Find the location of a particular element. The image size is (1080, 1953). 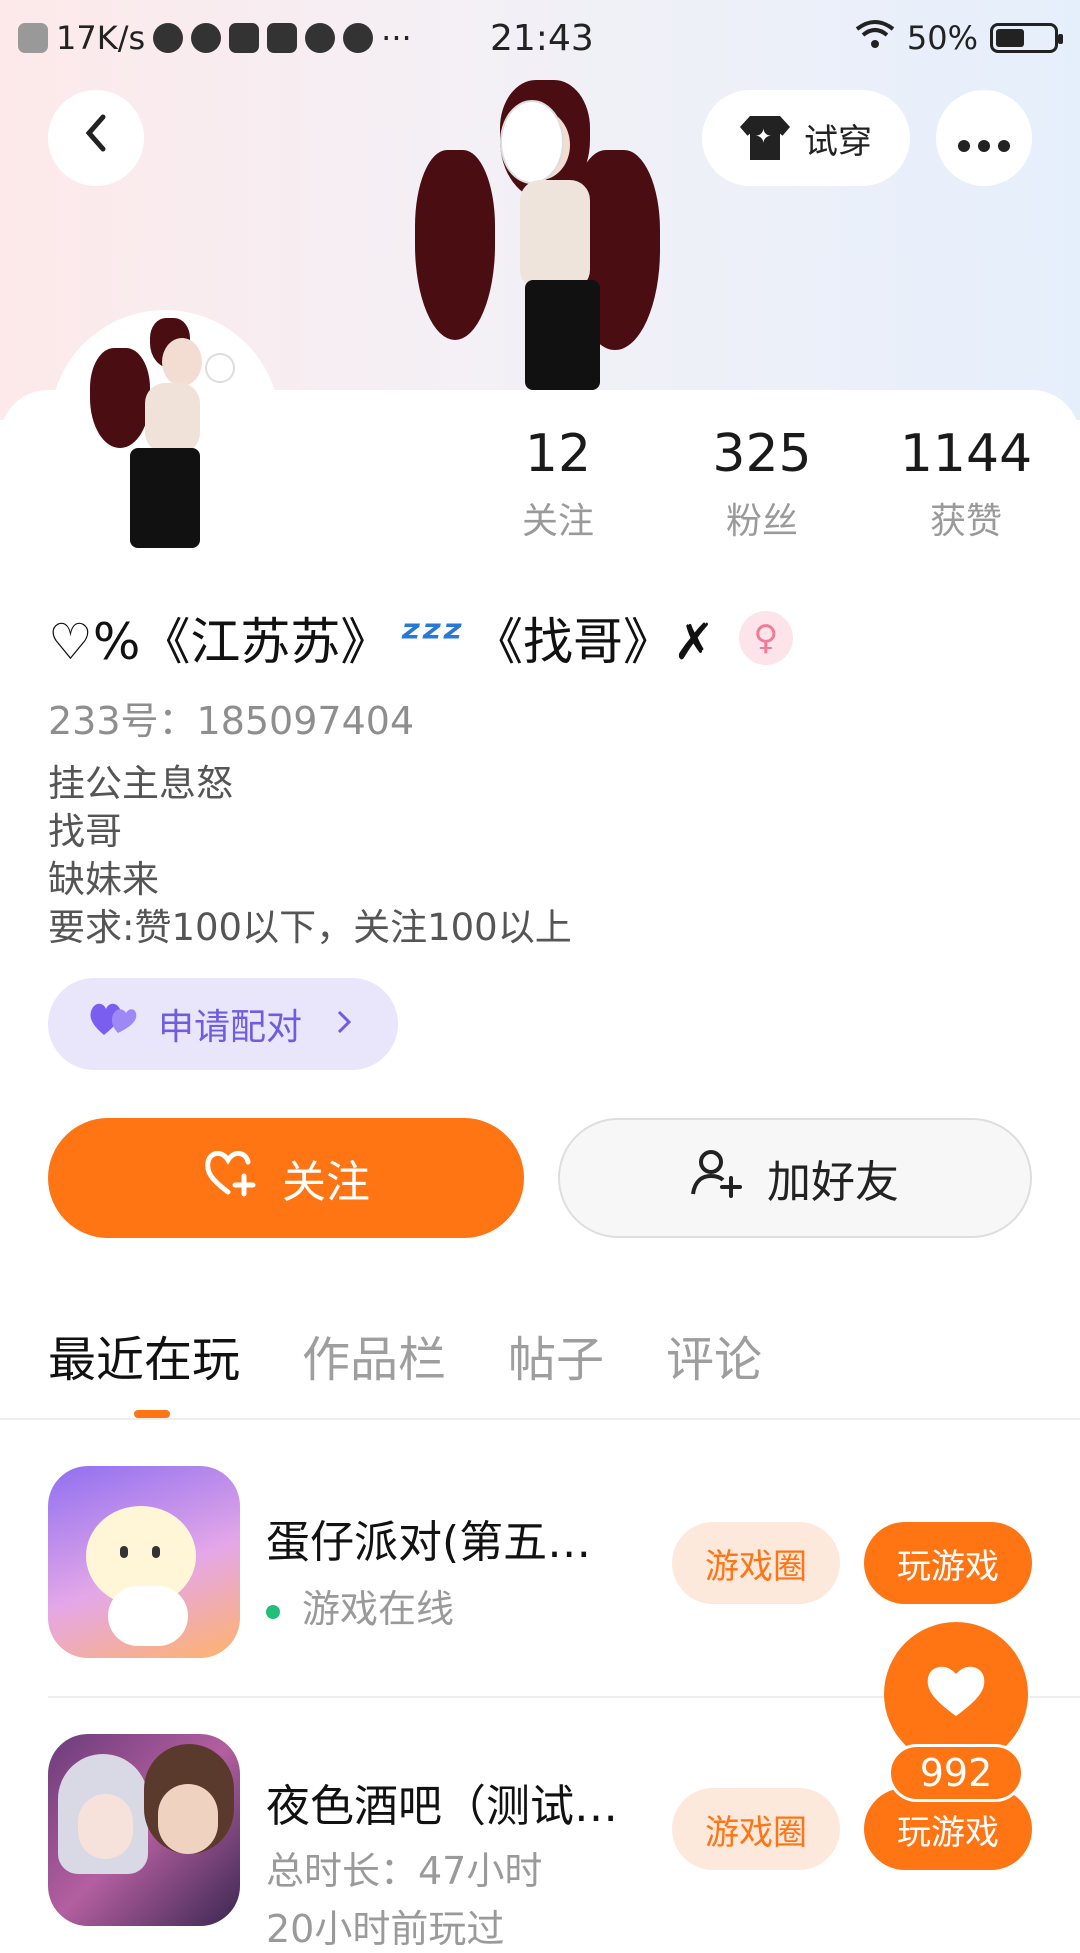

try-on-button: 试穿 is located at coordinates (806, 138).